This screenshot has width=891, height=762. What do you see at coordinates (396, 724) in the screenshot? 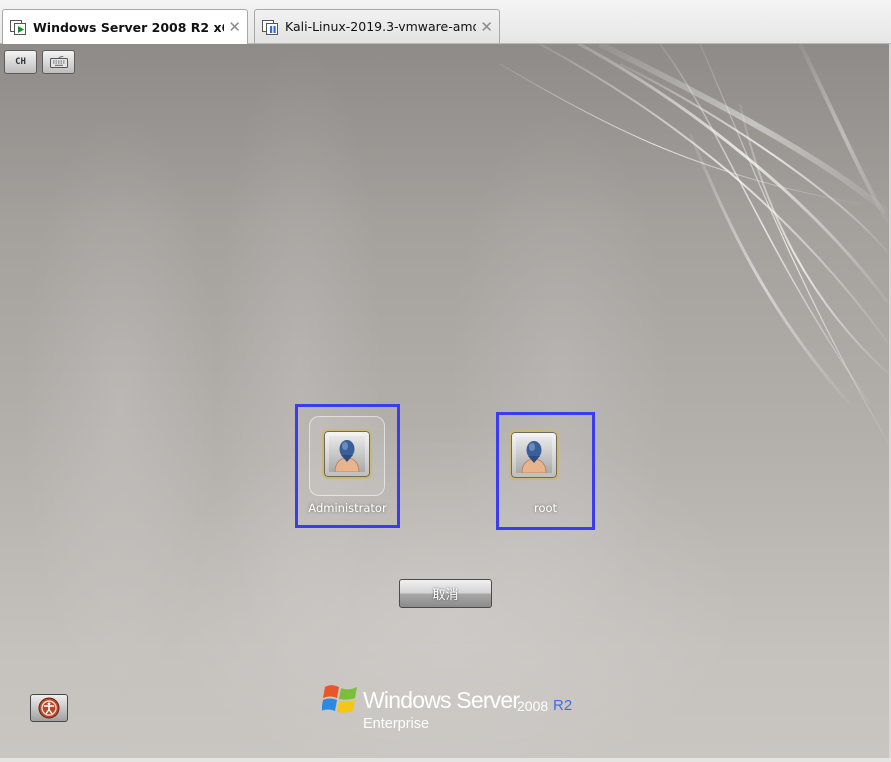
I see `product-edition: Enterprise` at bounding box center [396, 724].